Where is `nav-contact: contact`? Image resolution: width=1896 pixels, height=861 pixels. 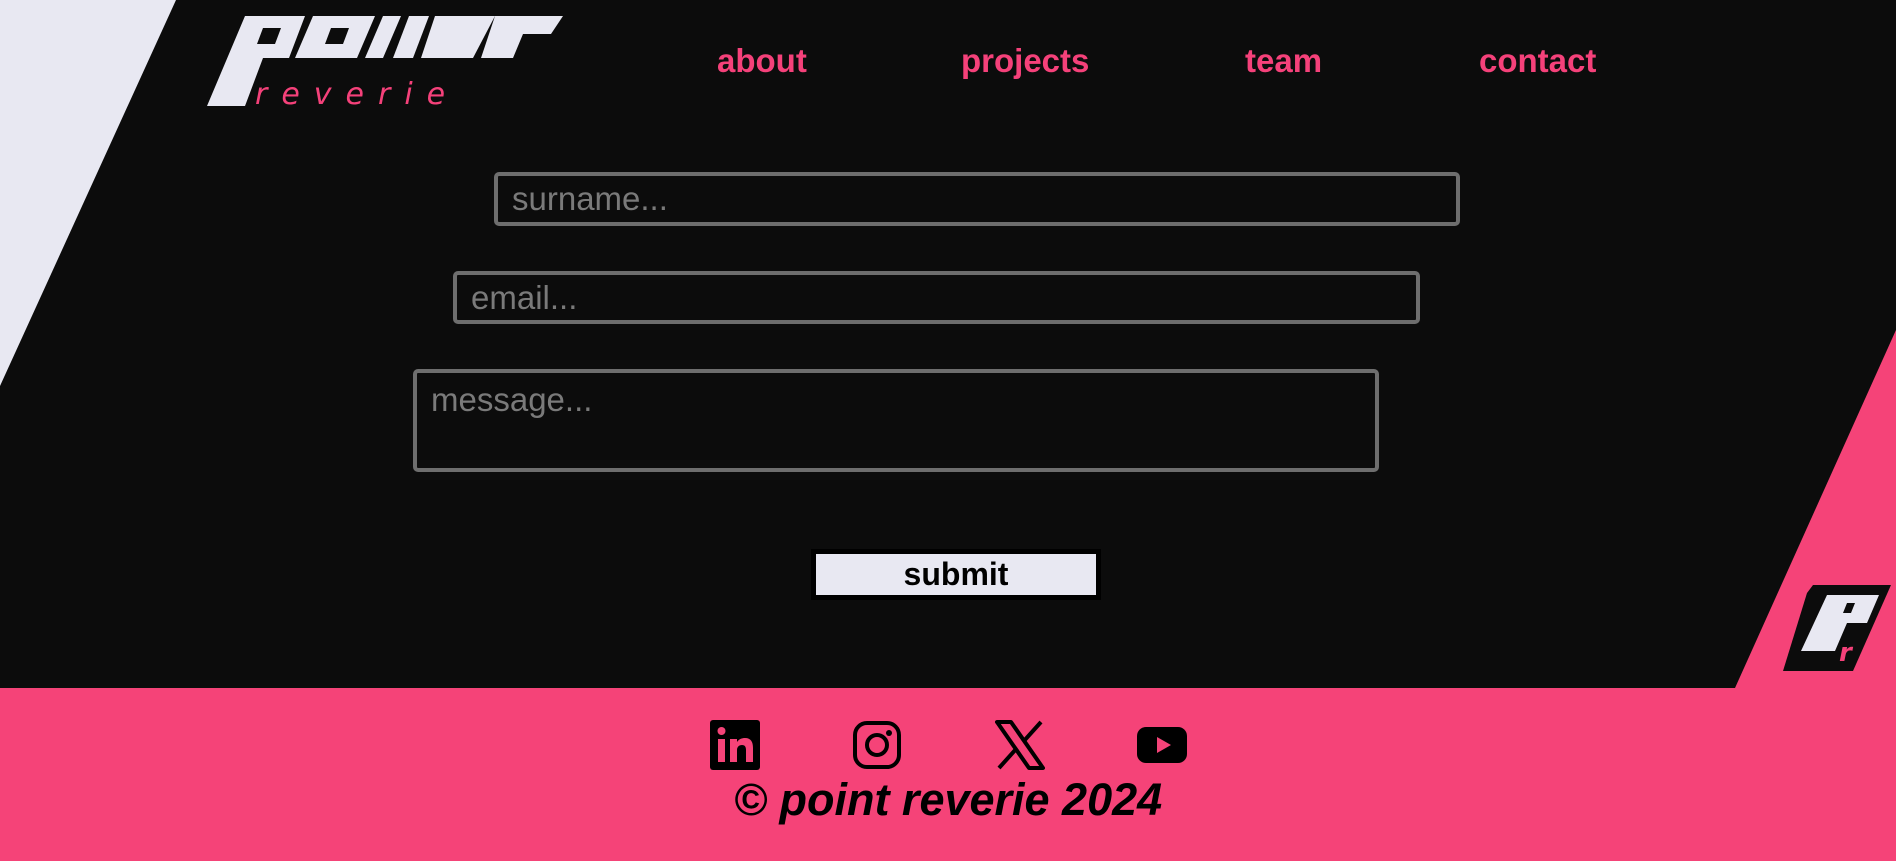
nav-contact: contact is located at coordinates (1537, 61).